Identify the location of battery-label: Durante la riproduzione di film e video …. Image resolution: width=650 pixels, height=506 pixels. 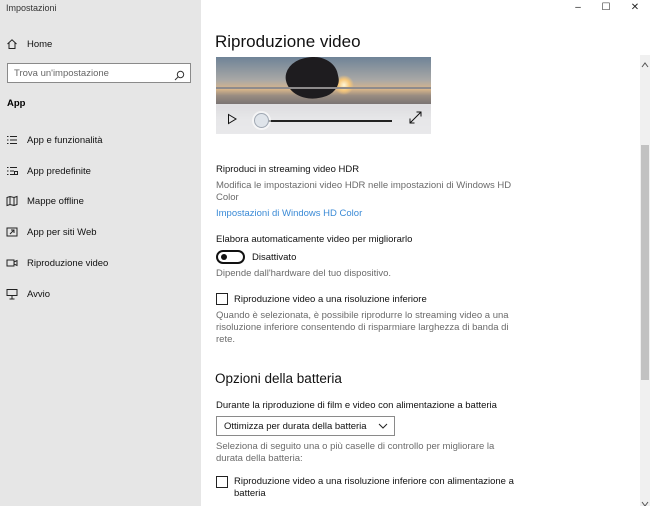
(356, 405).